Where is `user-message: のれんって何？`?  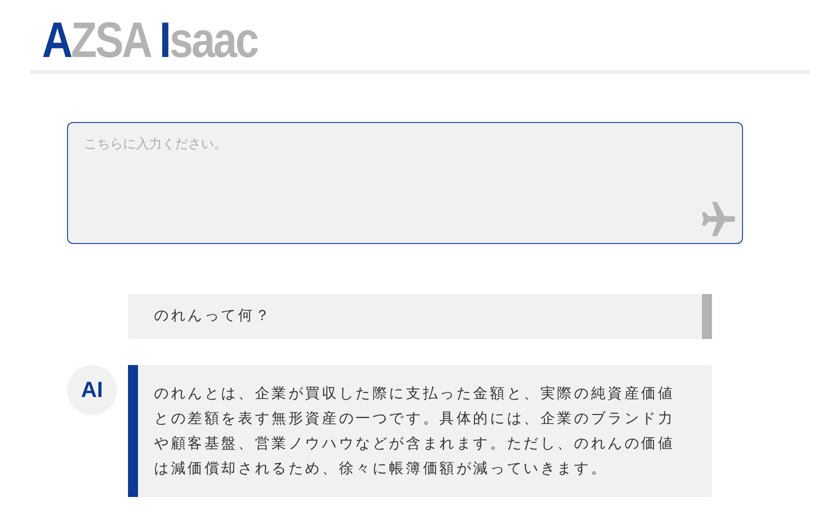
user-message: のれんって何？ is located at coordinates (420, 316).